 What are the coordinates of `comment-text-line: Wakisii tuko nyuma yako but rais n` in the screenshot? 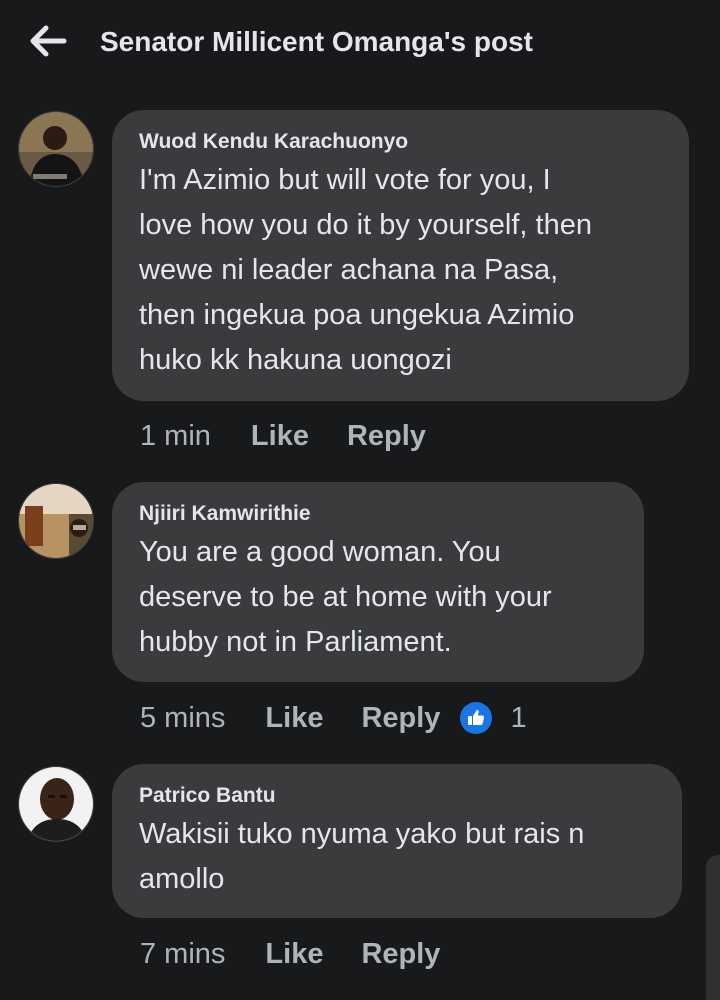 It's located at (362, 834).